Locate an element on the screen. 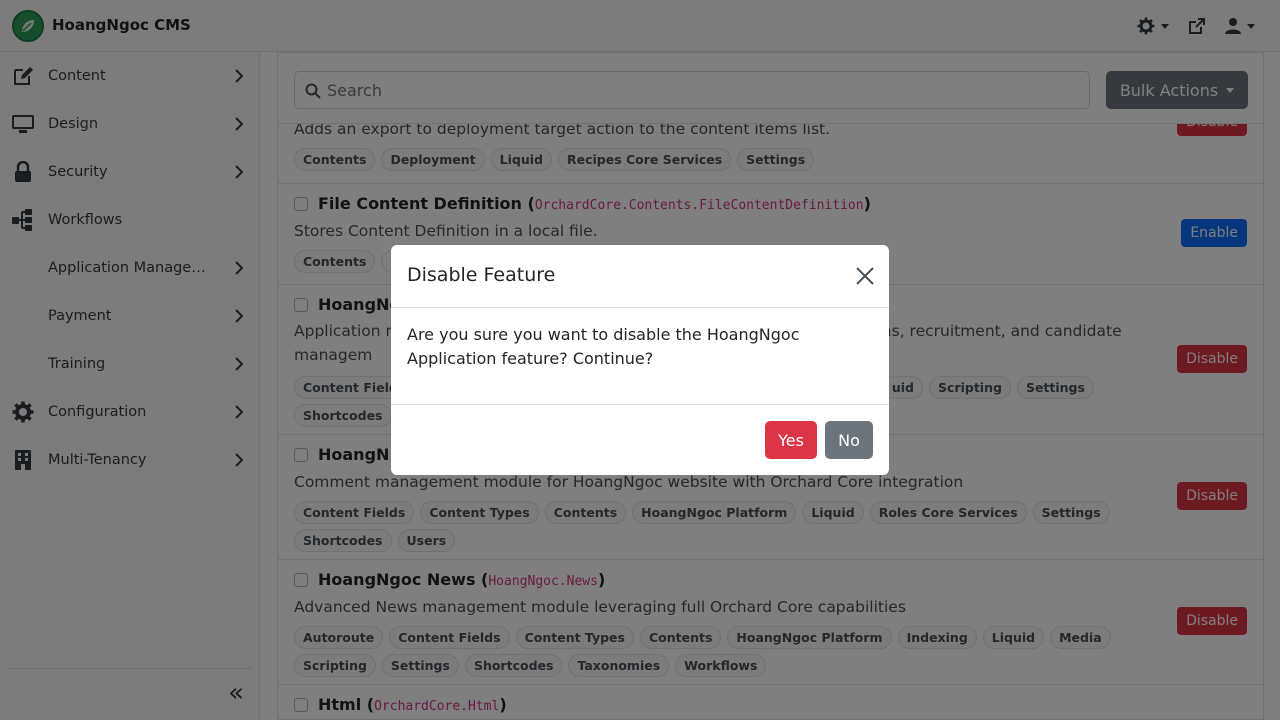 This screenshot has width=1280, height=720. modal-title: Disable Feature is located at coordinates (481, 275).